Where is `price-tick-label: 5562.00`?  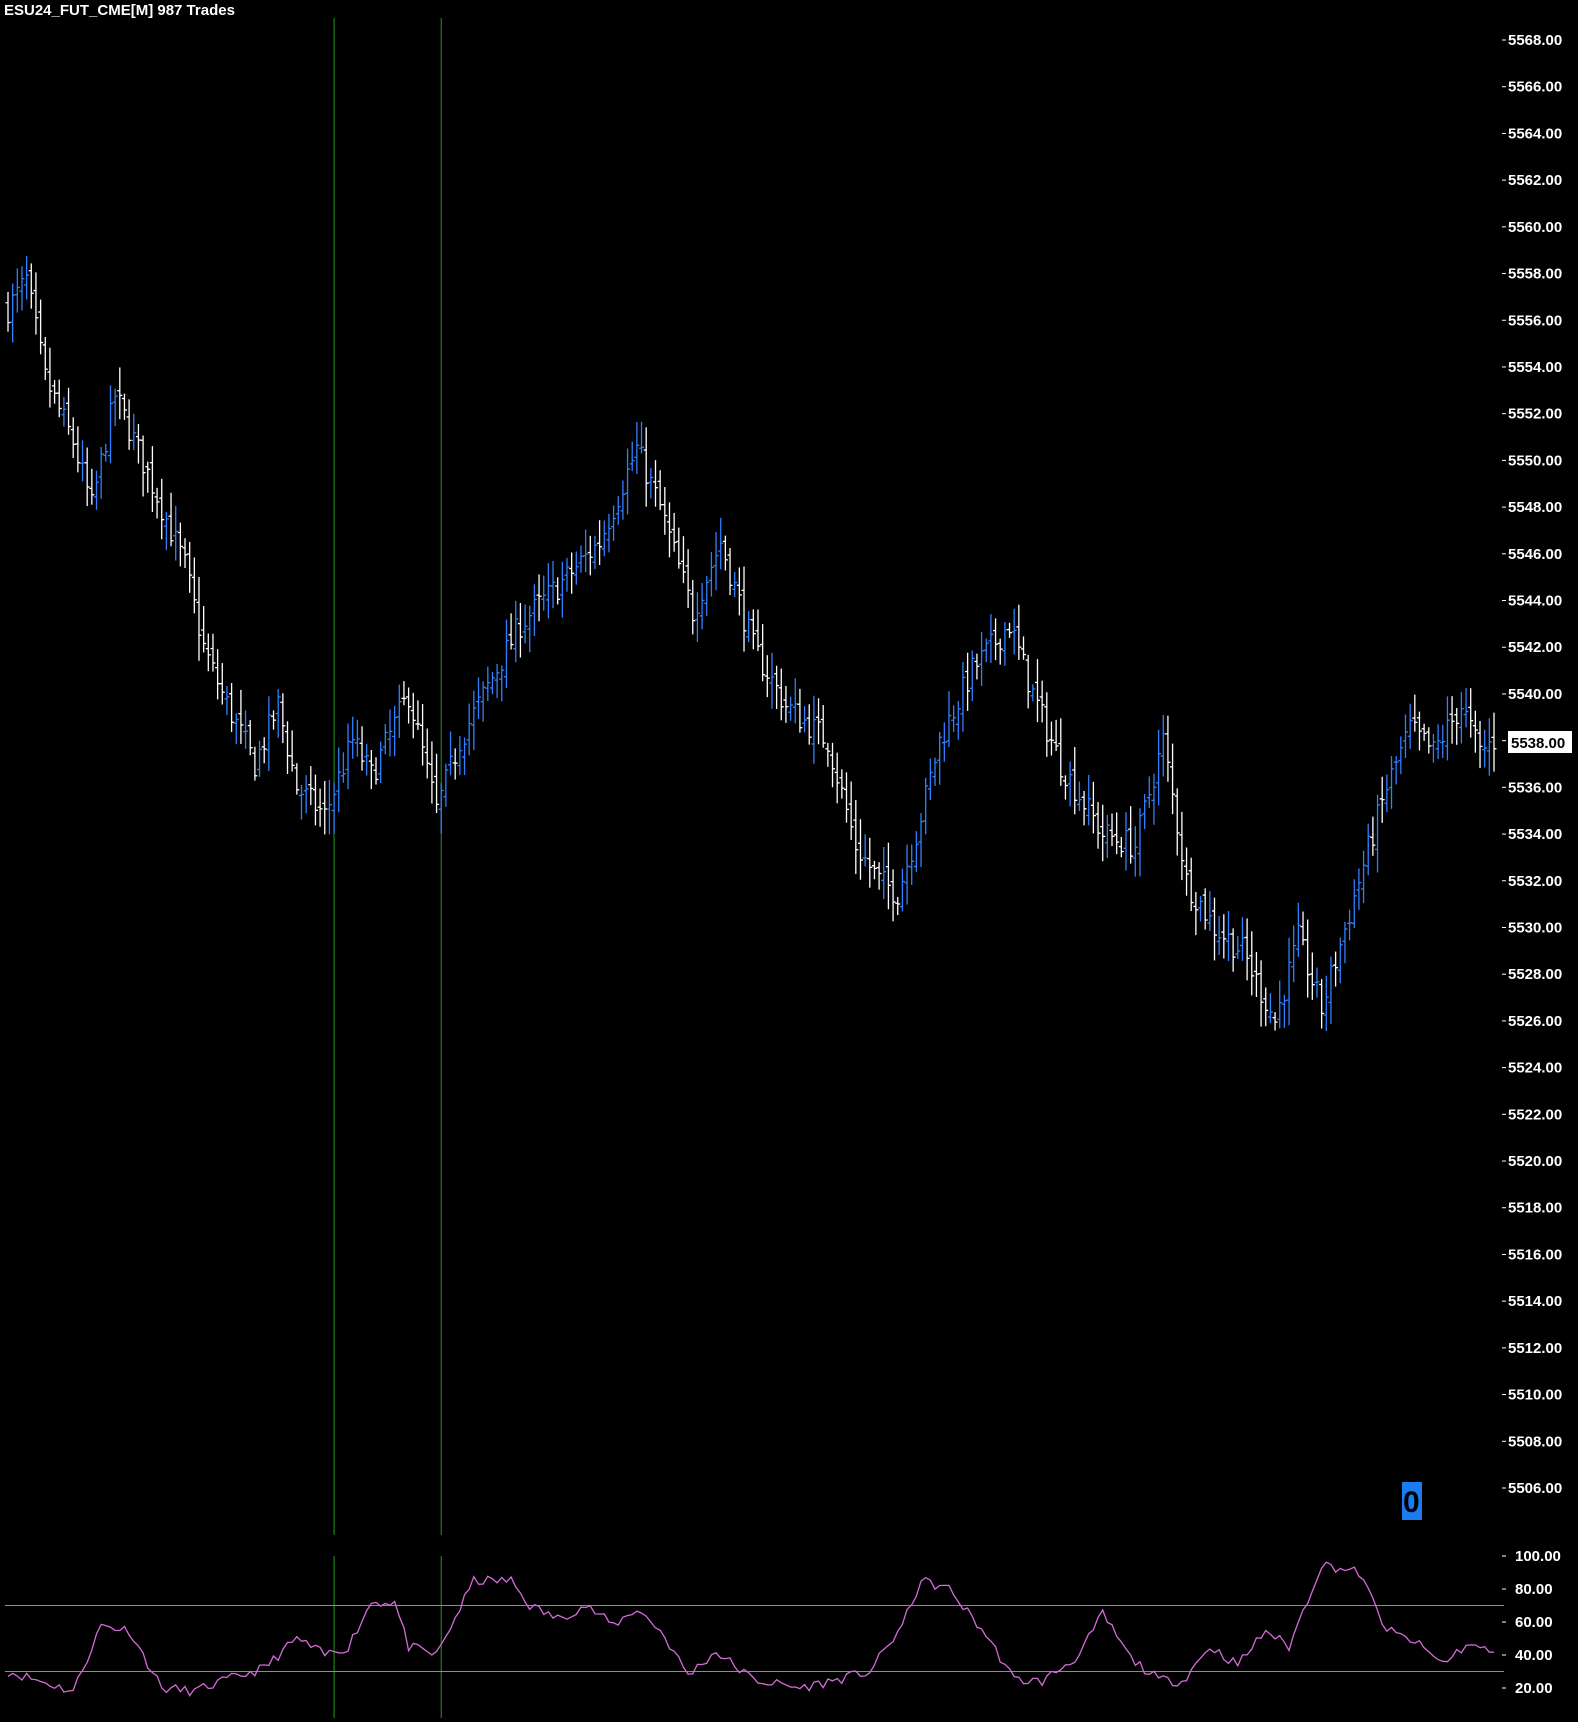
price-tick-label: 5562.00 is located at coordinates (1535, 180).